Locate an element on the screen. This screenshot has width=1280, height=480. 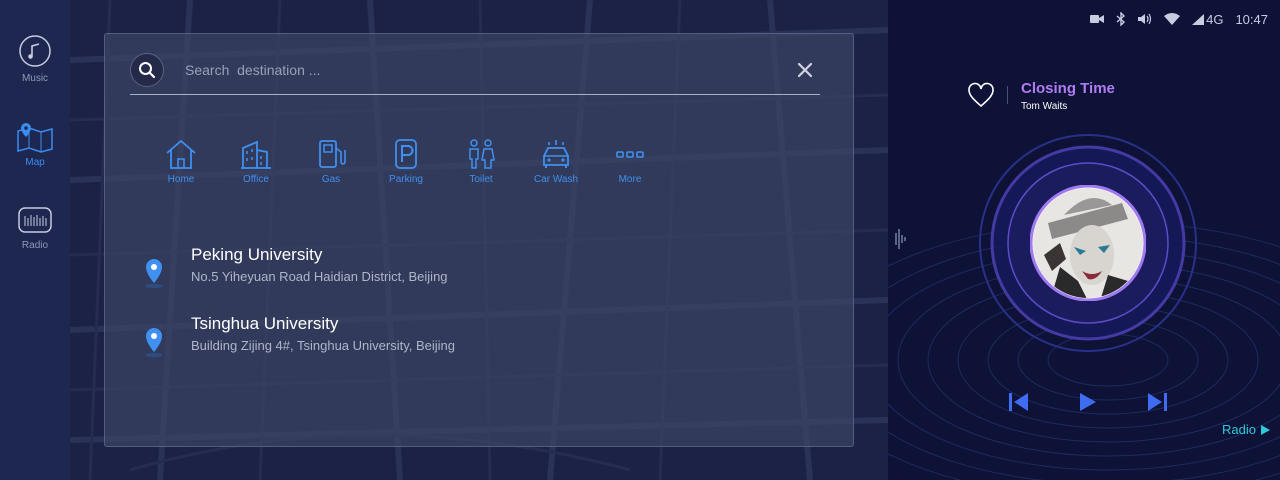
category-label: Home is located at coordinates (181, 179).